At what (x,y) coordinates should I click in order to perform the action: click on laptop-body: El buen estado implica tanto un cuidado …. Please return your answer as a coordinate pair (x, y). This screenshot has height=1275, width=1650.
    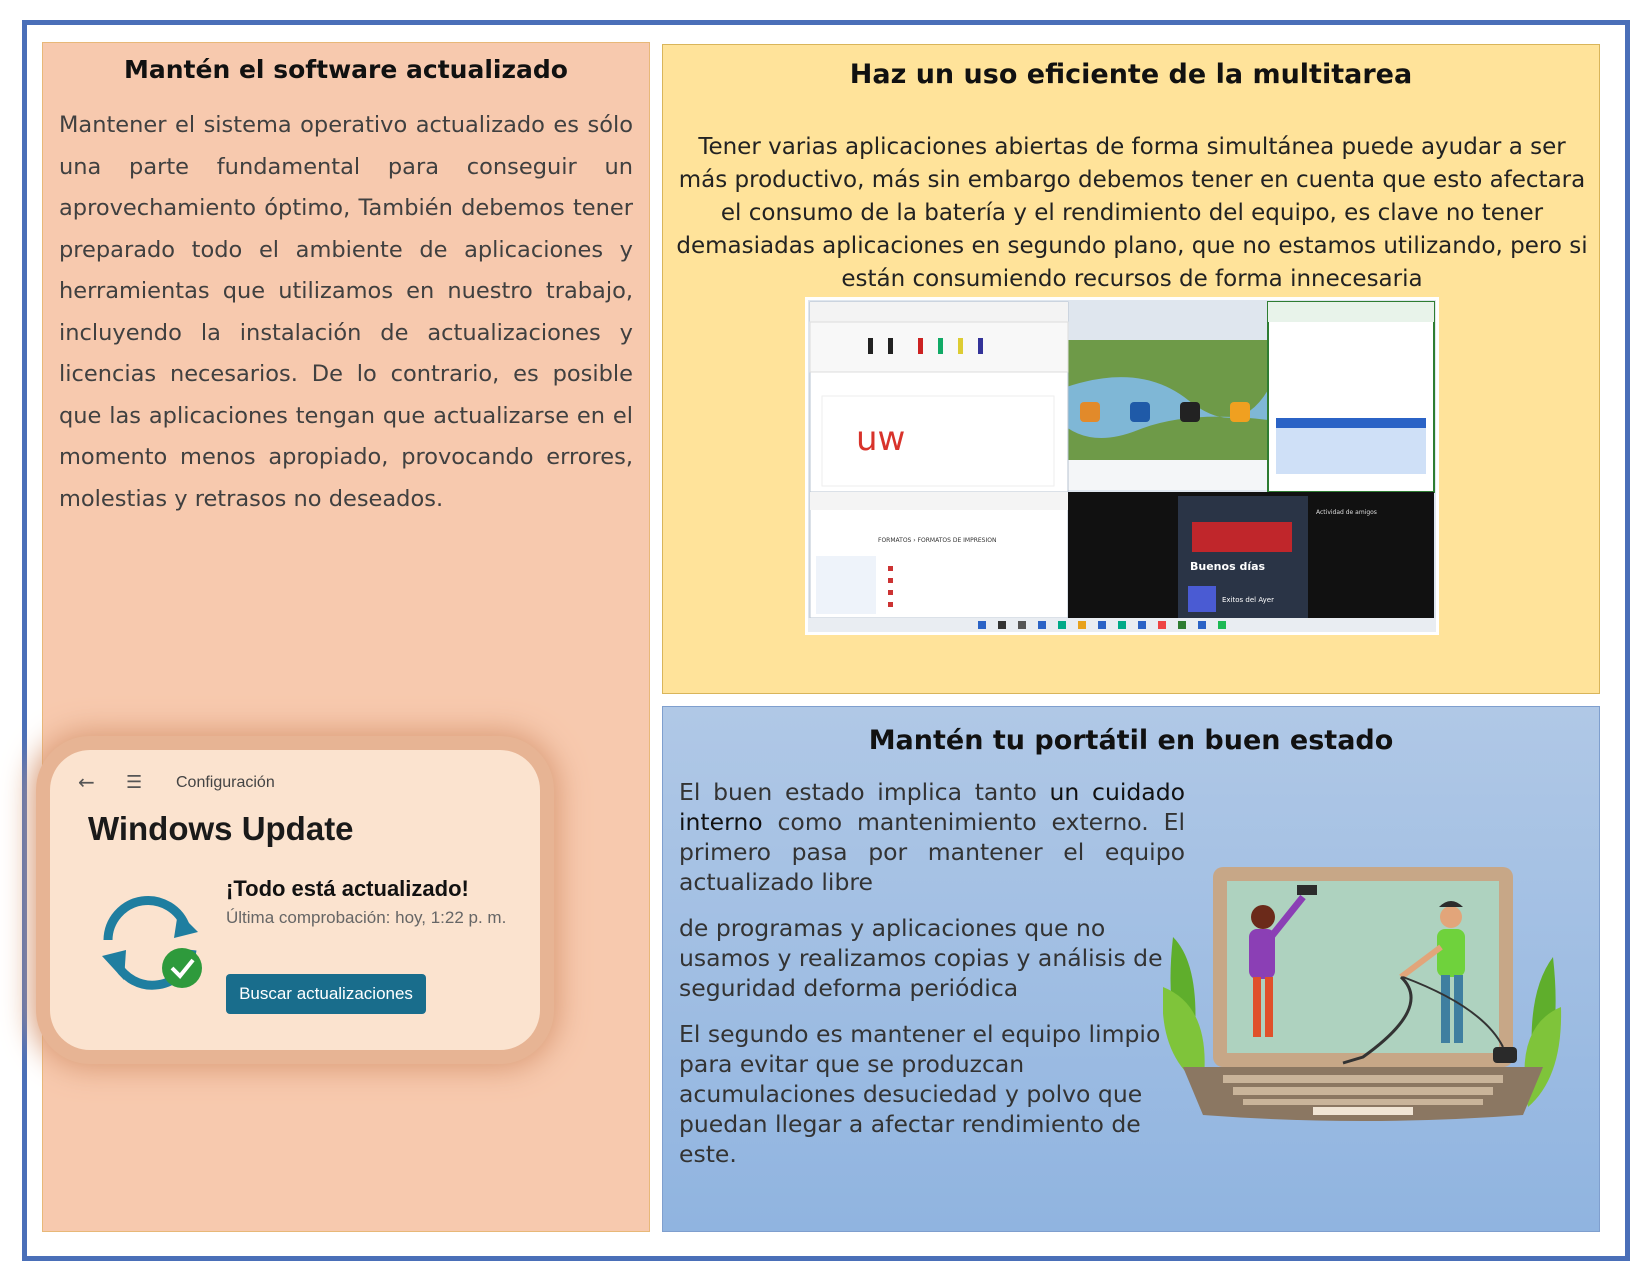
    Looking at the image, I should click on (932, 981).